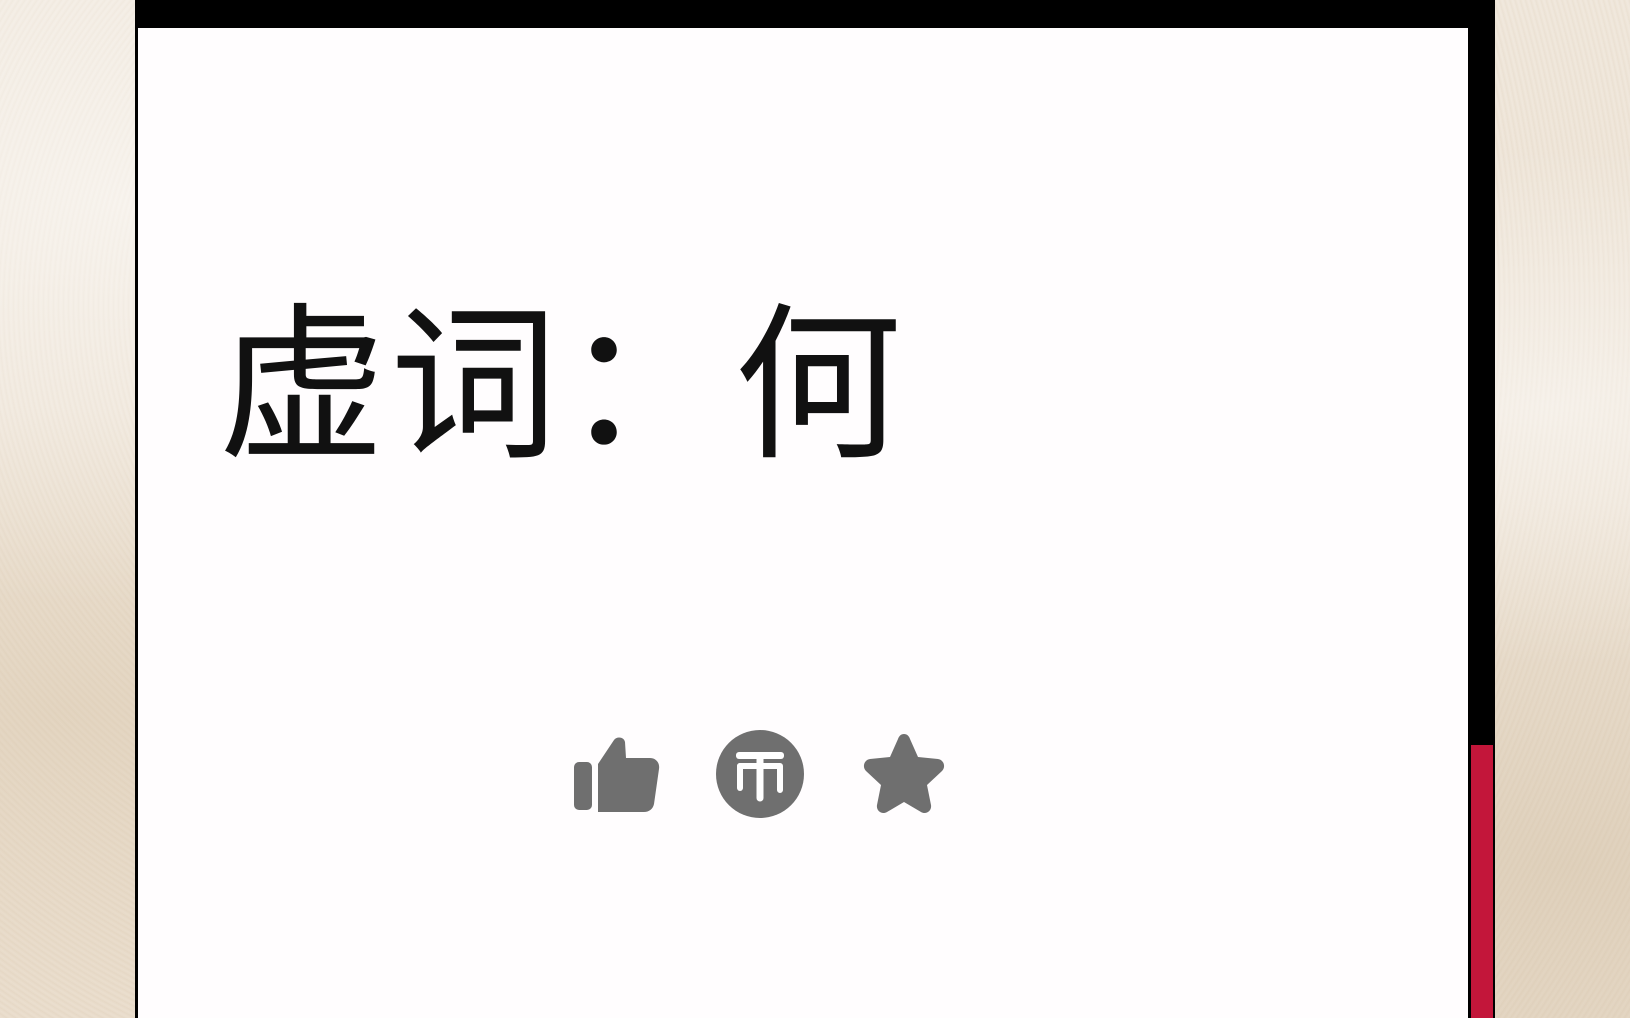  I want to click on like-button, so click(616, 774).